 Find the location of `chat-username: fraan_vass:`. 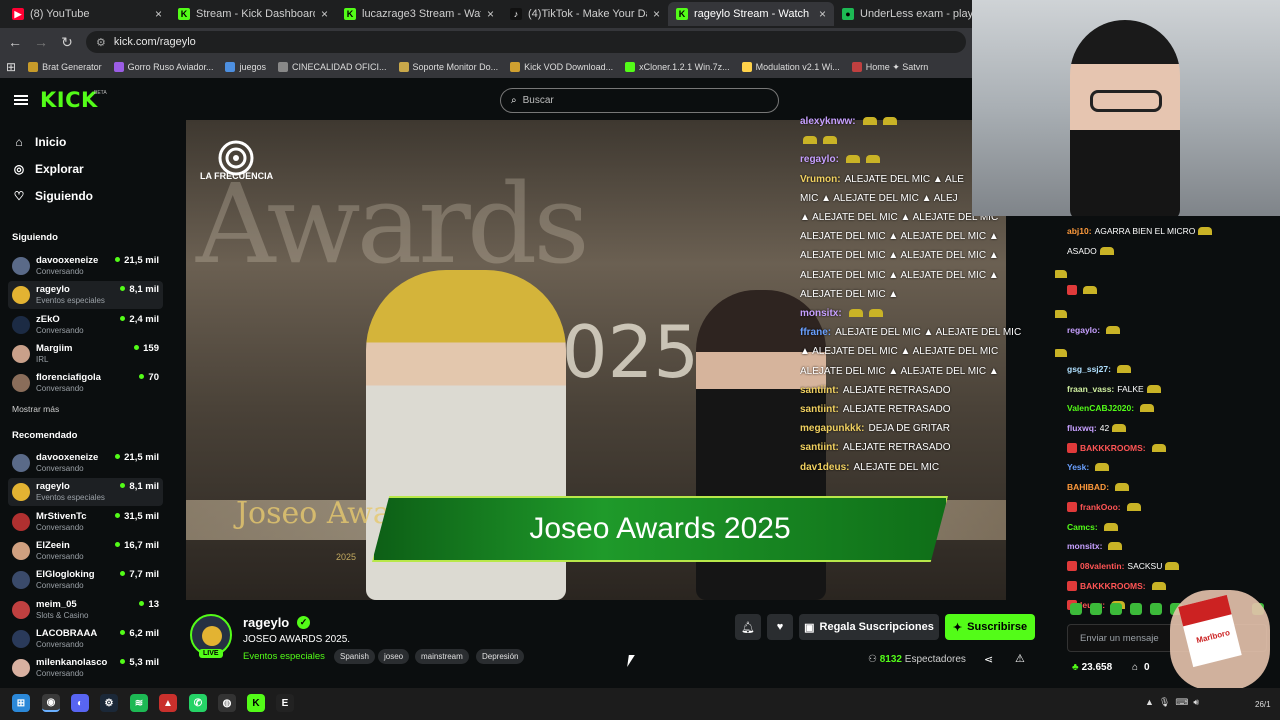

chat-username: fraan_vass: is located at coordinates (1090, 389).